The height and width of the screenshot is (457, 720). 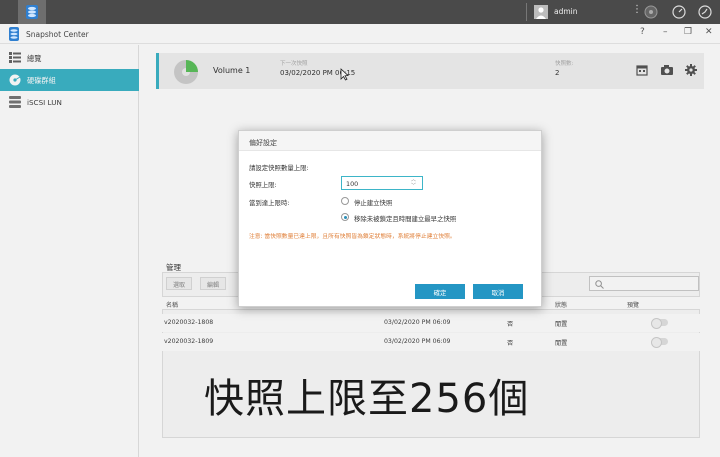 What do you see at coordinates (279, 168) in the screenshot?
I see `limit-intro-text: 請設定快照數量上限:` at bounding box center [279, 168].